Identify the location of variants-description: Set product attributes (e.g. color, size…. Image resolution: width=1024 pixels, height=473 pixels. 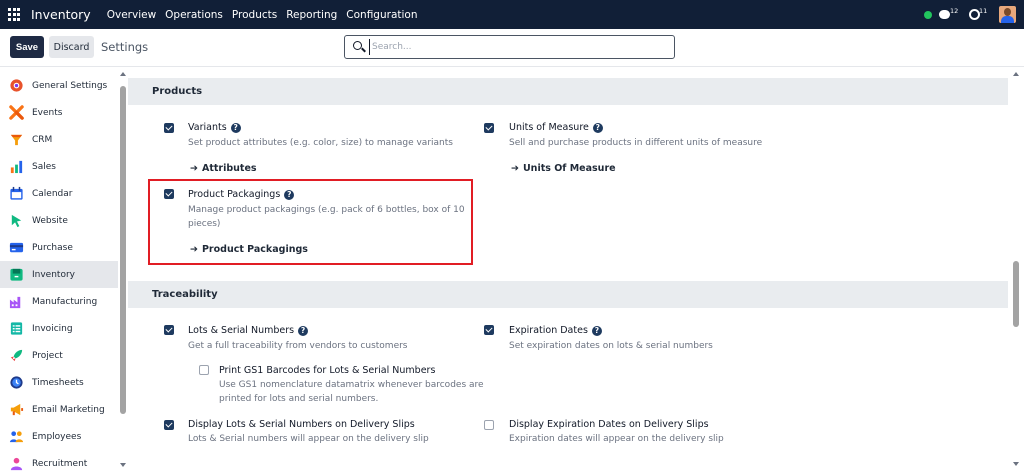
(320, 143).